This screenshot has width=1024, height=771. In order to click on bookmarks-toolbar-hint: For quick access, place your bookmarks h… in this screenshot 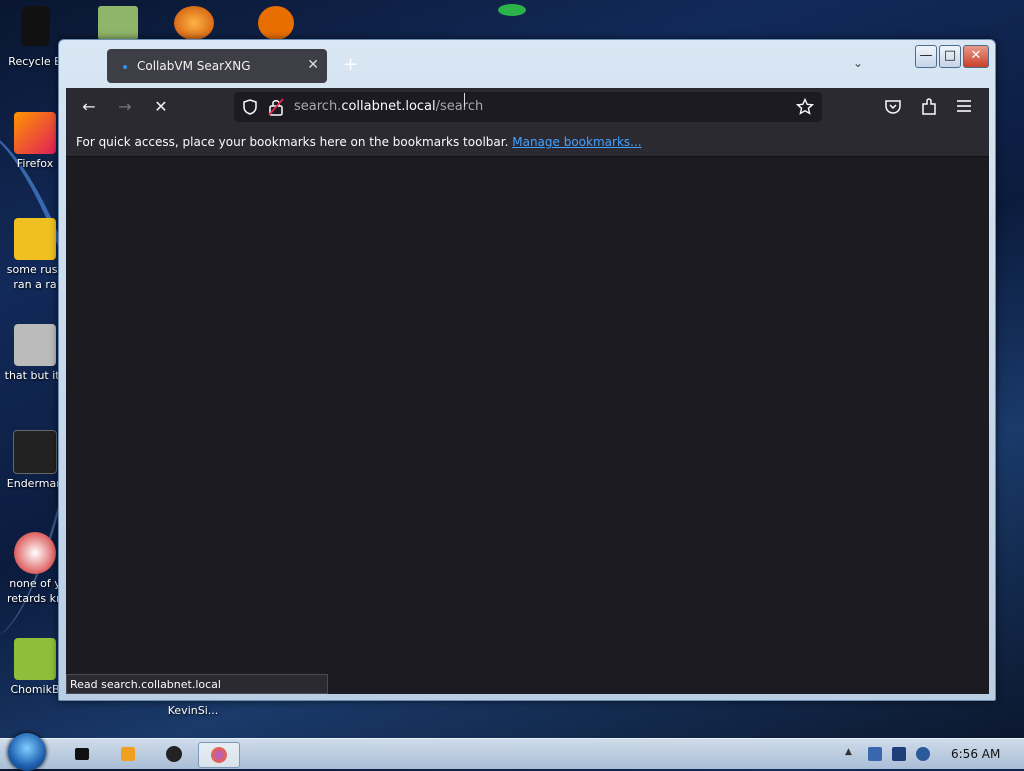, I will do `click(359, 142)`.